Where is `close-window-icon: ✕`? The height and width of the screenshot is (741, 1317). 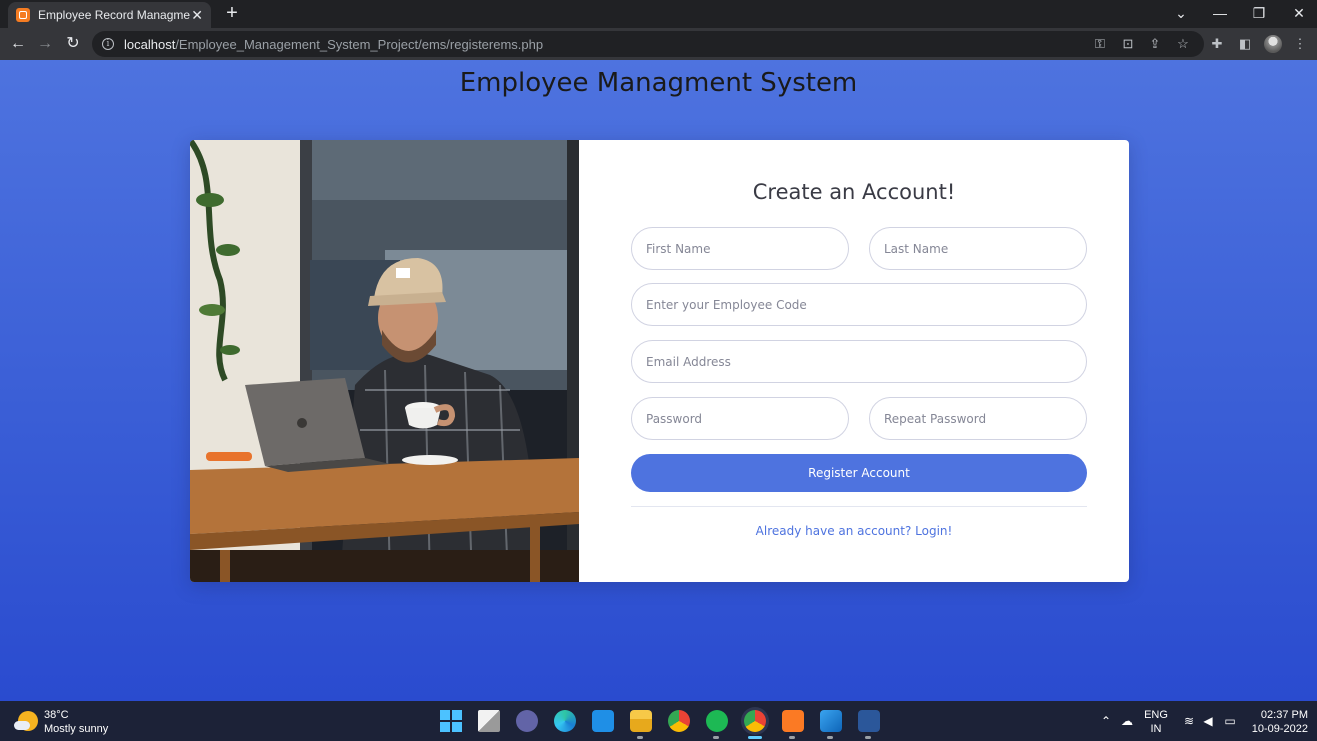
close-window-icon: ✕ is located at coordinates (1299, 13).